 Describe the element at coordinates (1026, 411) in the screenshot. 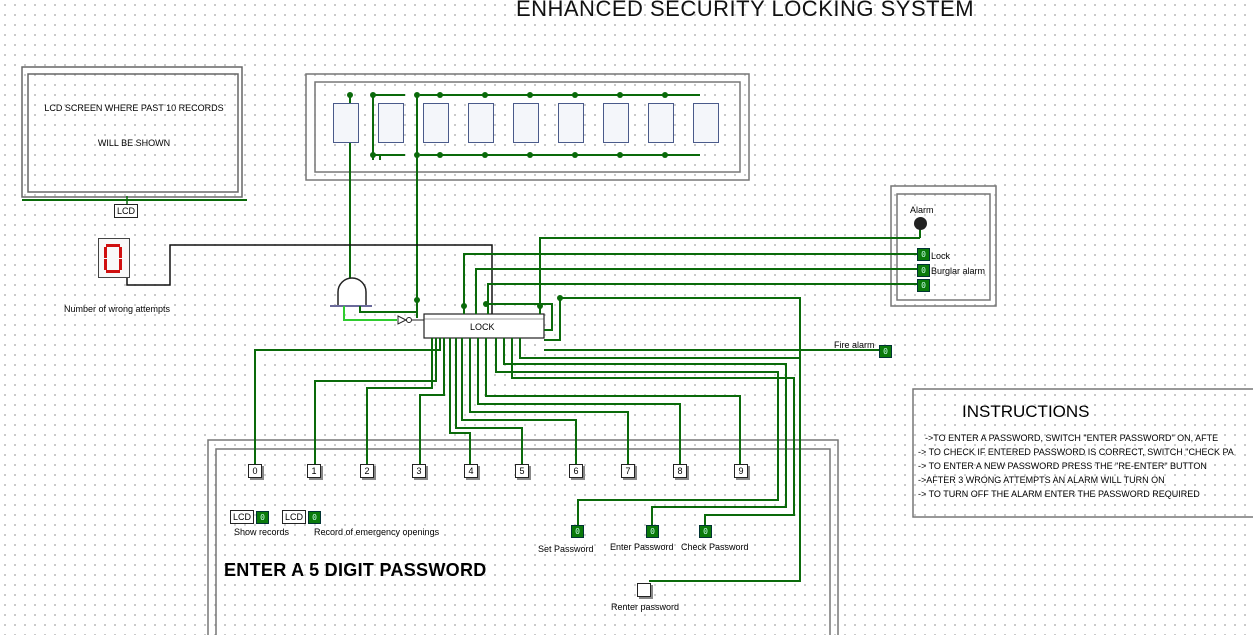

I see `instructions-heading: INSTRUCTIONS` at that location.